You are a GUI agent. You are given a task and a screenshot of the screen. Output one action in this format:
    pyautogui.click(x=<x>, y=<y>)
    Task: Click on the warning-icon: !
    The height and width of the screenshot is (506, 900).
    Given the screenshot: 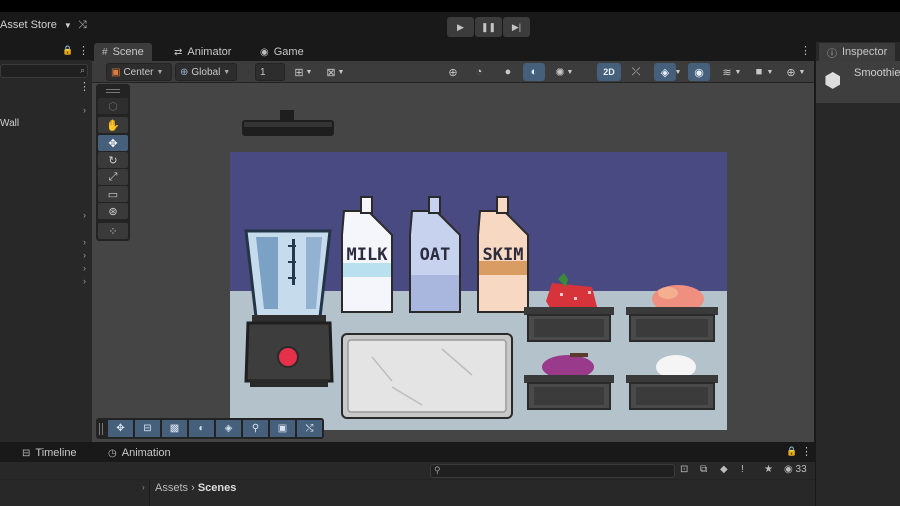 What is the action you would take?
    pyautogui.click(x=742, y=469)
    